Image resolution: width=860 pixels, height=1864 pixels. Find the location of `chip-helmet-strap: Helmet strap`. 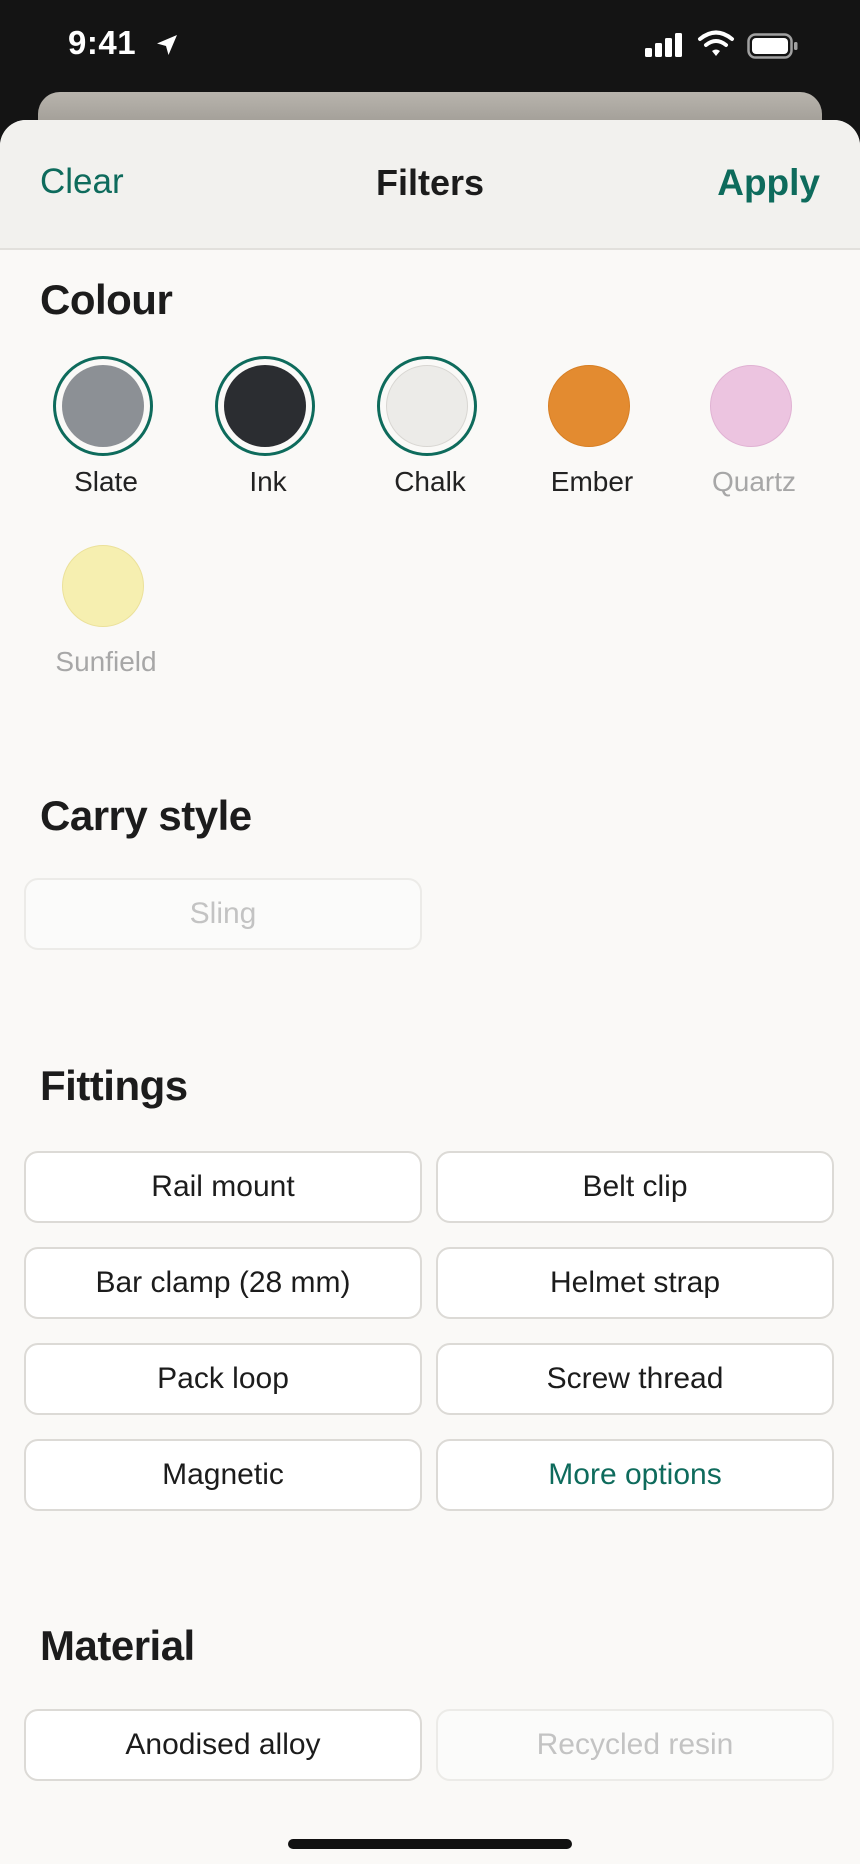

chip-helmet-strap: Helmet strap is located at coordinates (635, 1283).